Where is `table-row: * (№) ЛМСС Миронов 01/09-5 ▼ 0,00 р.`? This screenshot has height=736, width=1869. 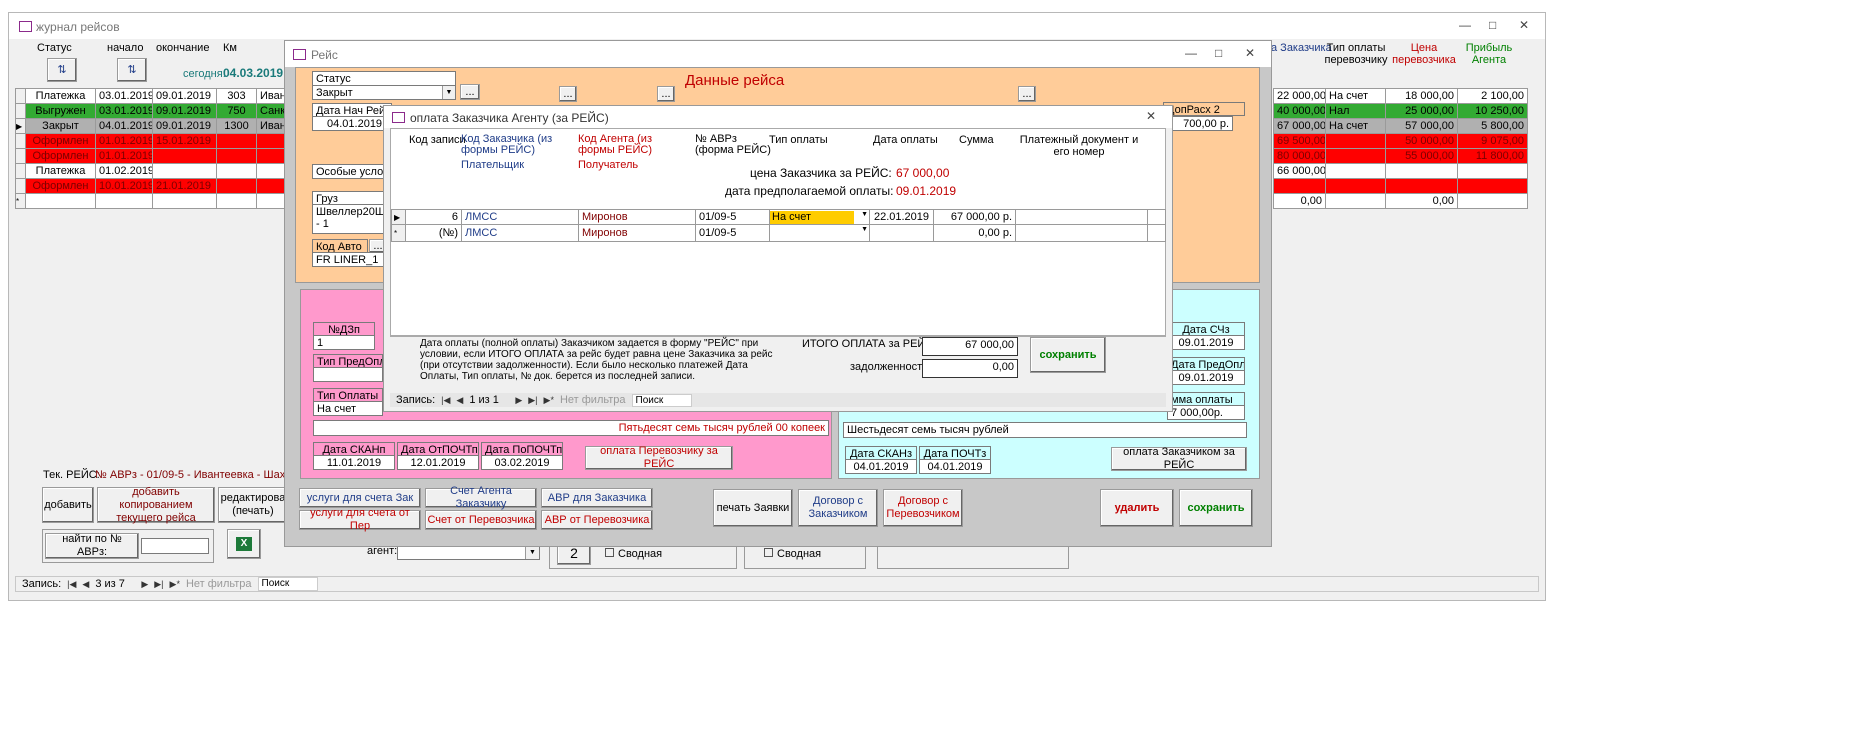 table-row: * (№) ЛМСС Миронов 01/09-5 ▼ 0,00 р. is located at coordinates (778, 233).